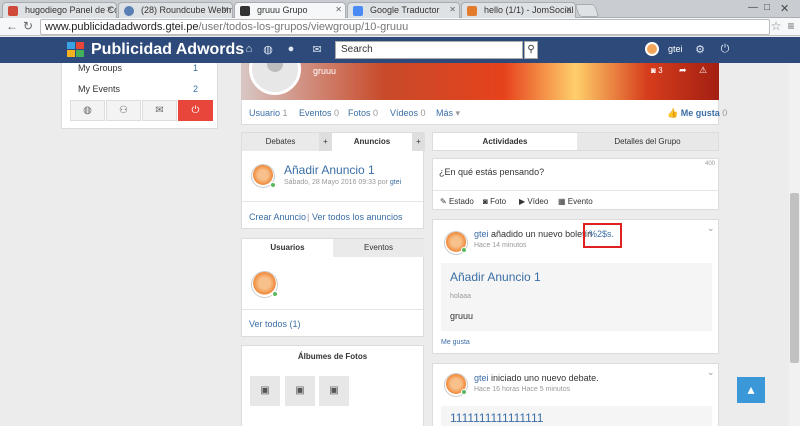  I want to click on back-icon: ←, so click(12, 26).